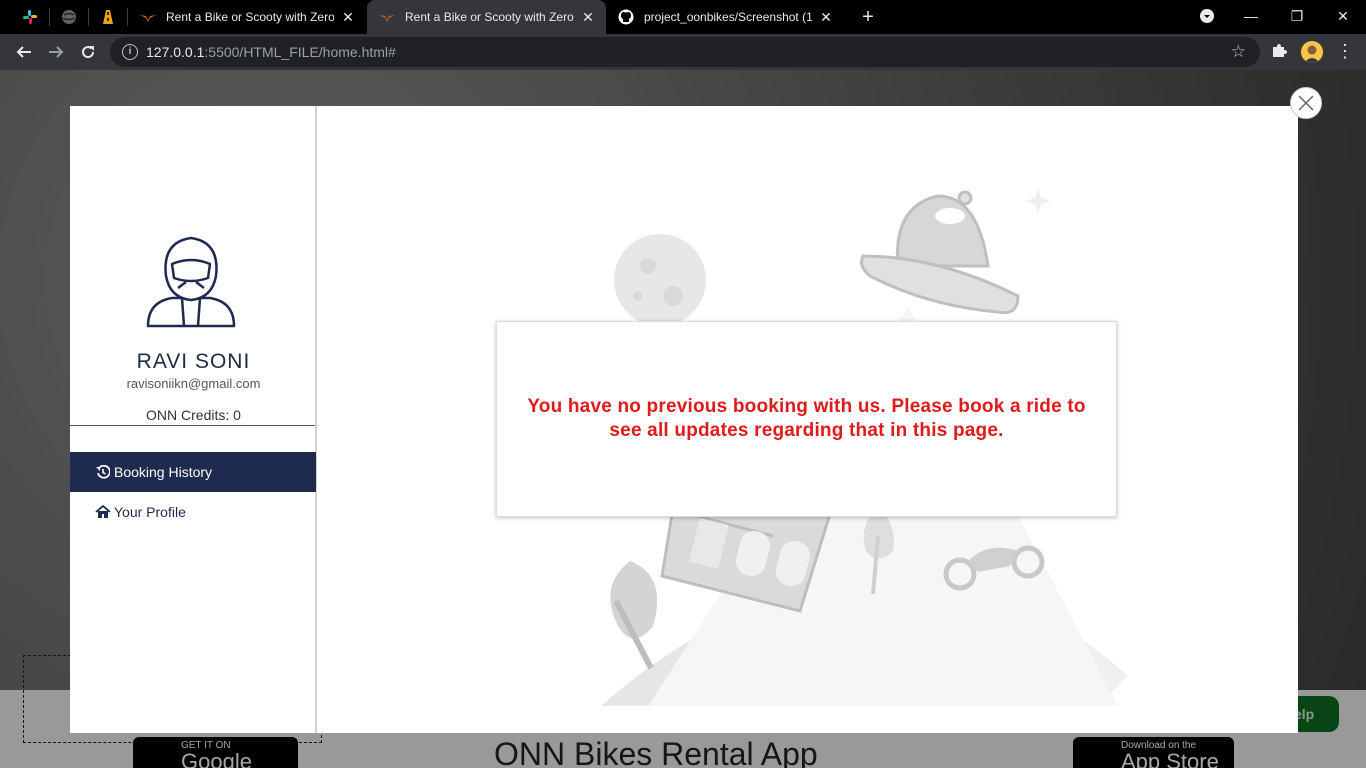 The width and height of the screenshot is (1366, 768). I want to click on globe-icon, so click(69, 17).